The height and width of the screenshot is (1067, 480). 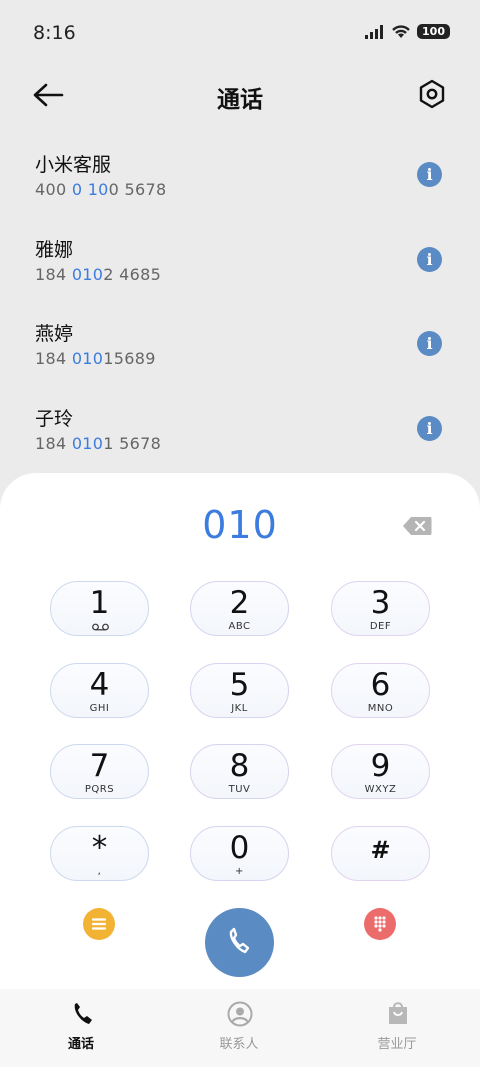 I want to click on key-9: 9 WXYZ, so click(x=380, y=771).